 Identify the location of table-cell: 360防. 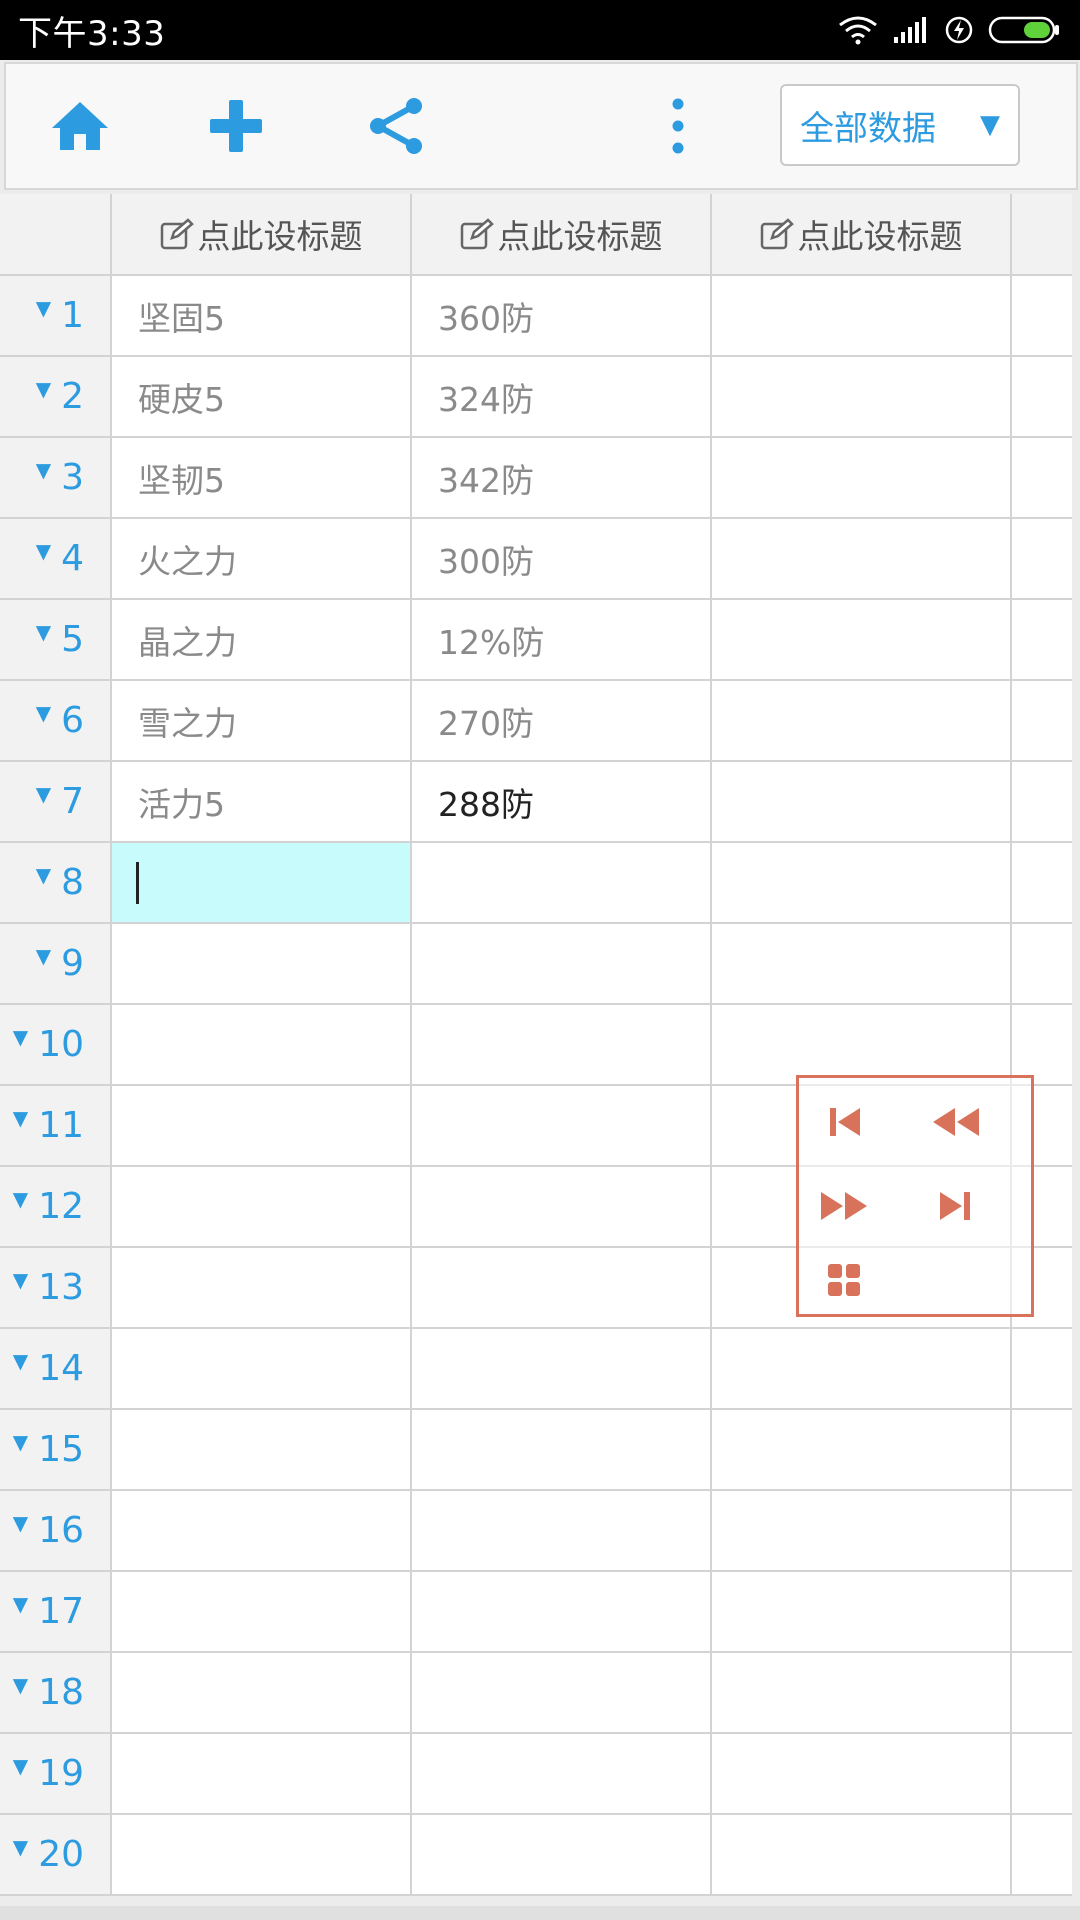
(562, 316).